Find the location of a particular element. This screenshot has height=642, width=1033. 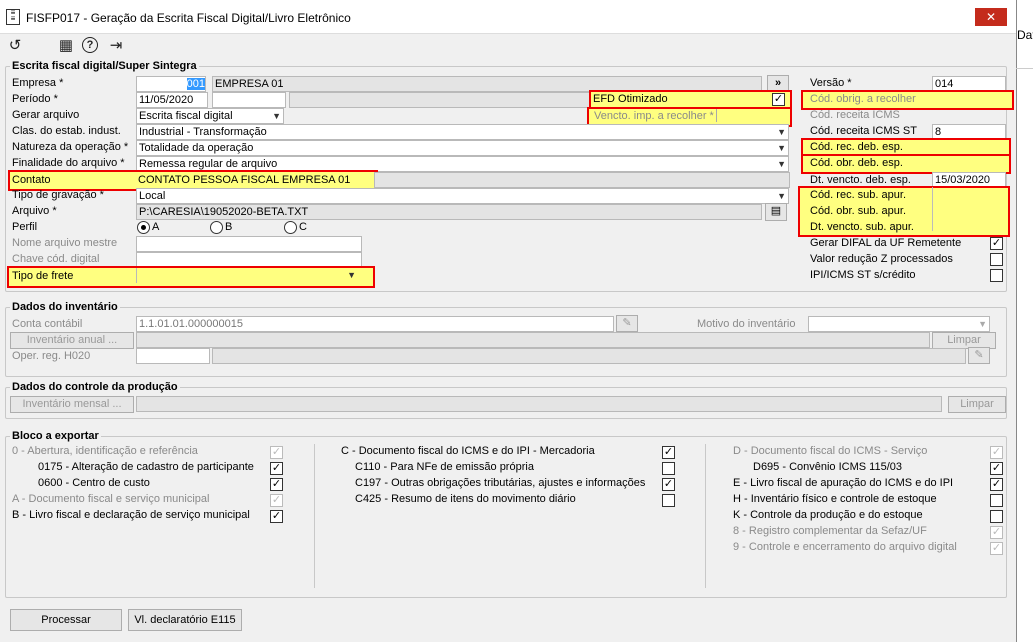

cod-obr-deb-label: Cód. obr. deb. esp. is located at coordinates (856, 163).